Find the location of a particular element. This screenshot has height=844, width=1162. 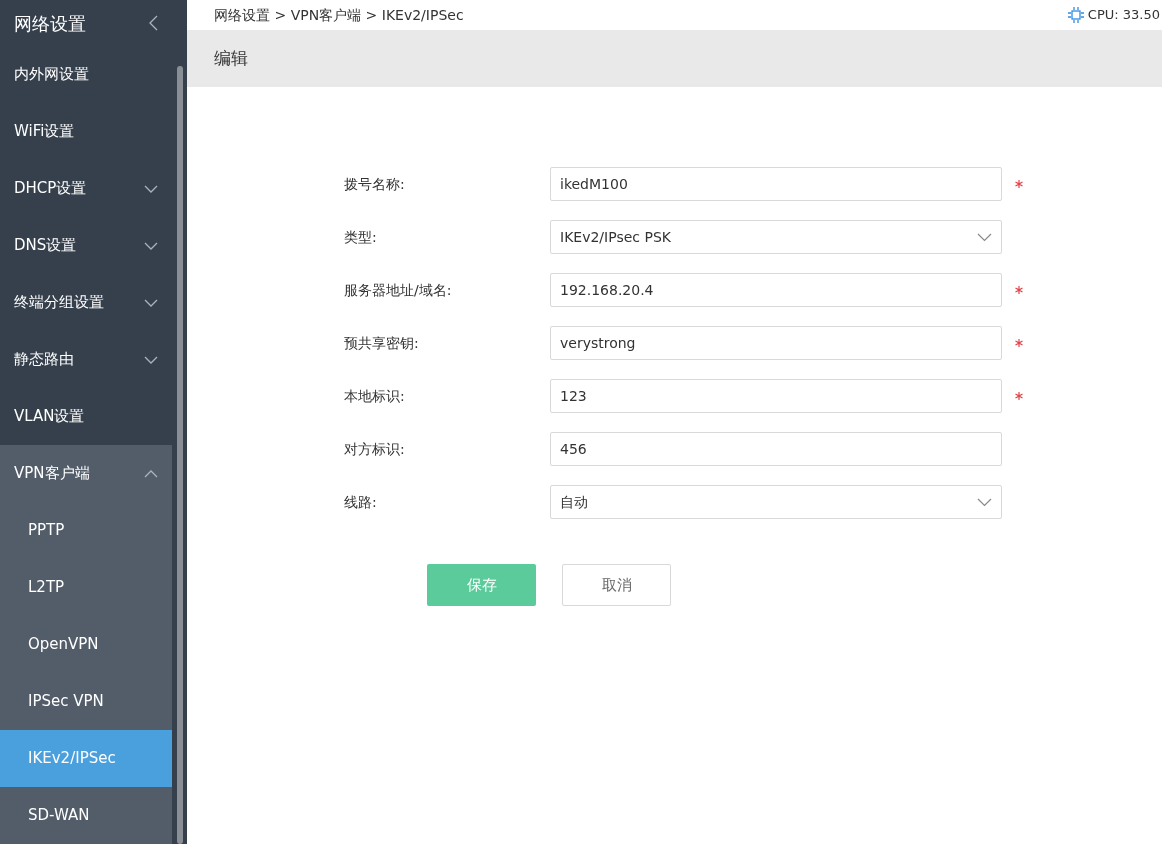

field-label: 线路: is located at coordinates (361, 502).